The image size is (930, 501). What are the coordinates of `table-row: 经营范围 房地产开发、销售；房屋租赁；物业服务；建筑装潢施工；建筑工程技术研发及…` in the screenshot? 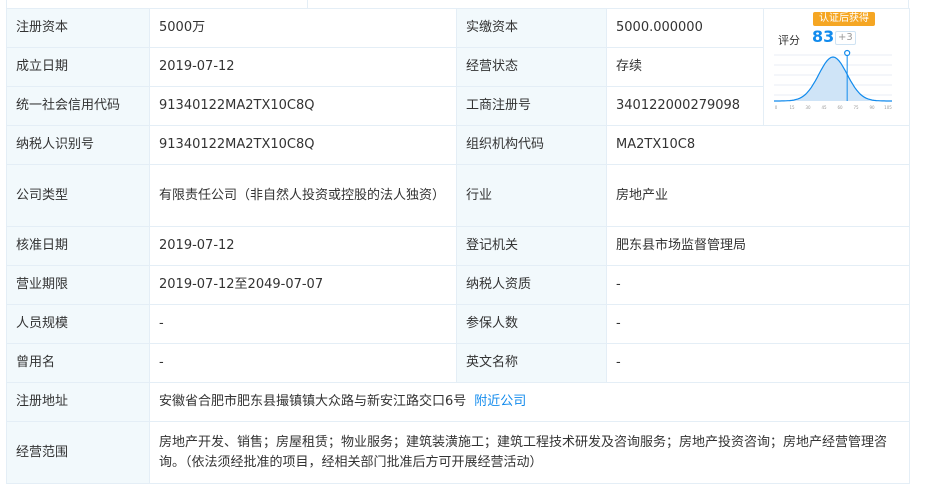 It's located at (458, 452).